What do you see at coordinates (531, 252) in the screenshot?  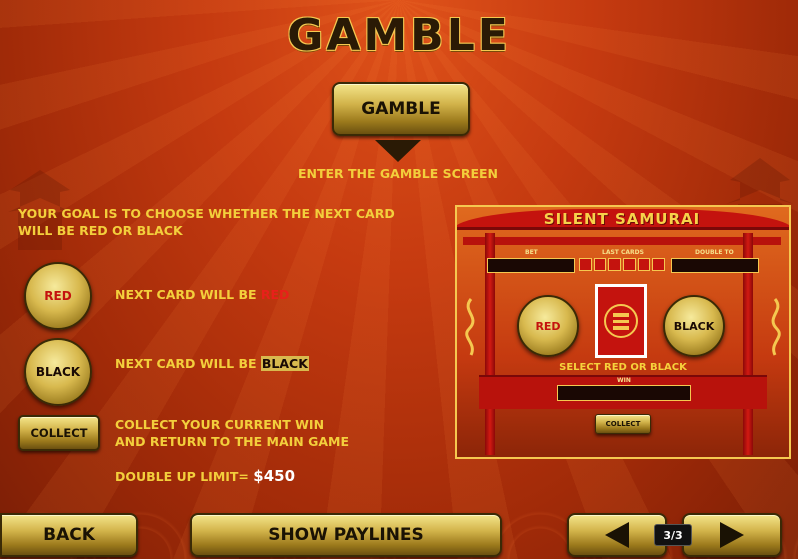 I see `preview-bet-label: BET` at bounding box center [531, 252].